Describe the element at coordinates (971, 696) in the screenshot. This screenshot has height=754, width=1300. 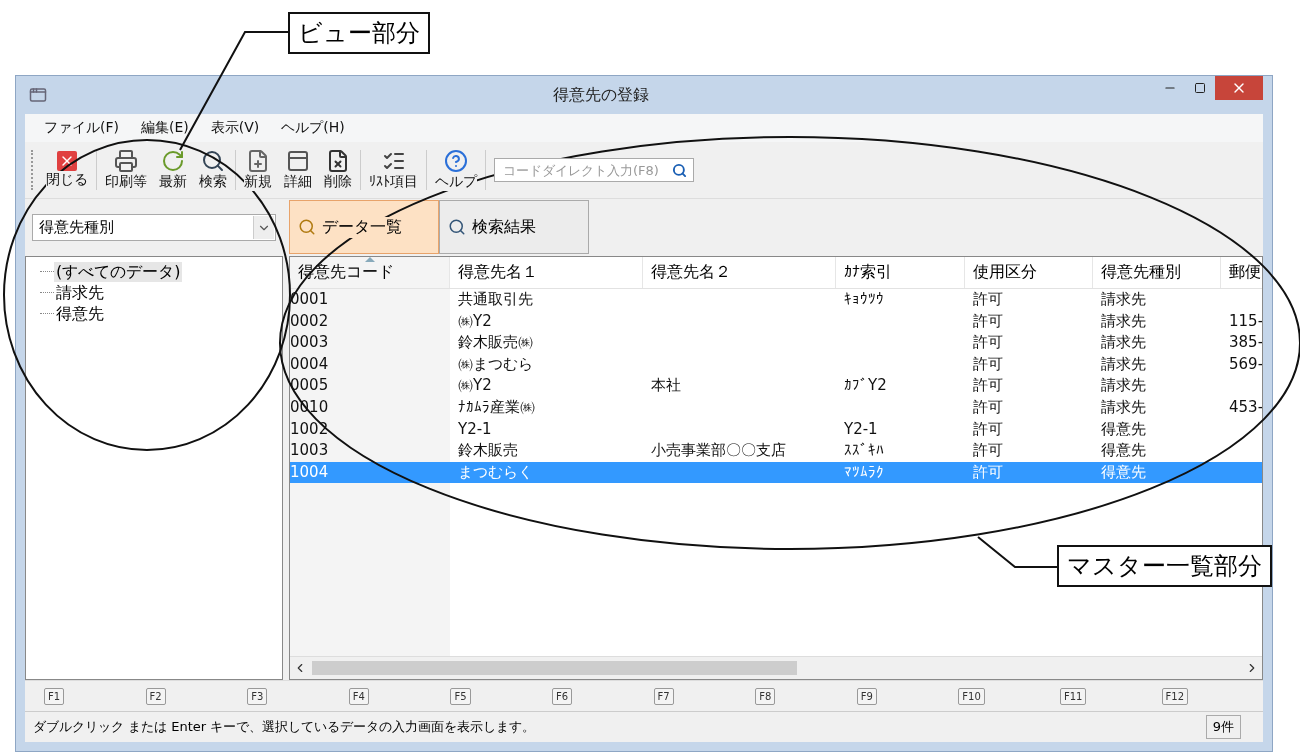
I see `function-key: F10` at that location.